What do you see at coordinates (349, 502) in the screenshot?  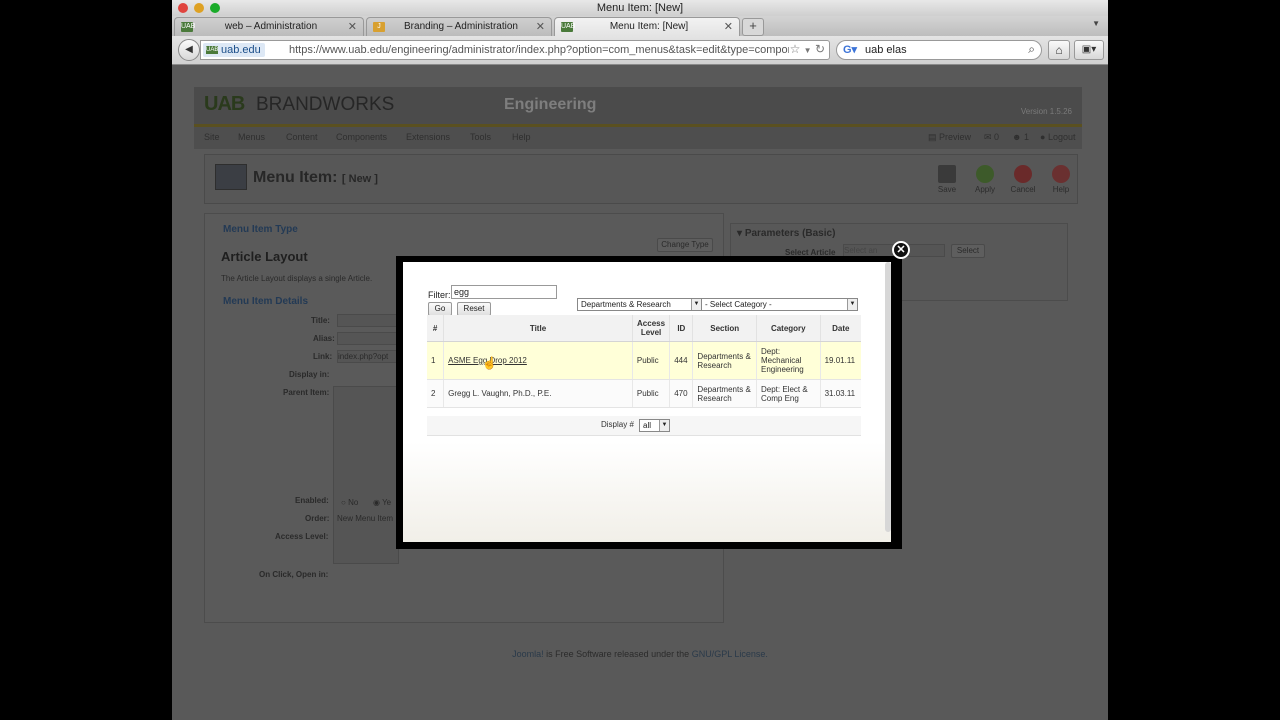 I see `enabled-no-radio: ○ No` at bounding box center [349, 502].